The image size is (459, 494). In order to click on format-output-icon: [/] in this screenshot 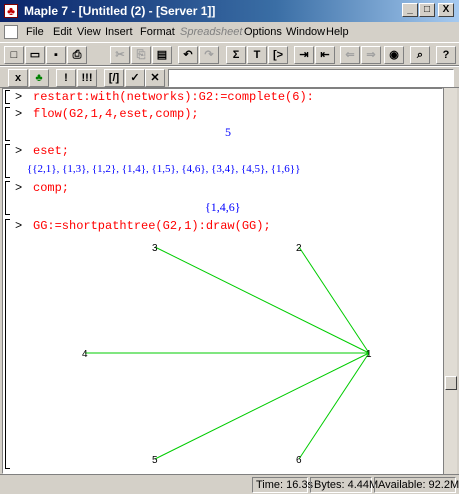, I will do `click(114, 78)`.